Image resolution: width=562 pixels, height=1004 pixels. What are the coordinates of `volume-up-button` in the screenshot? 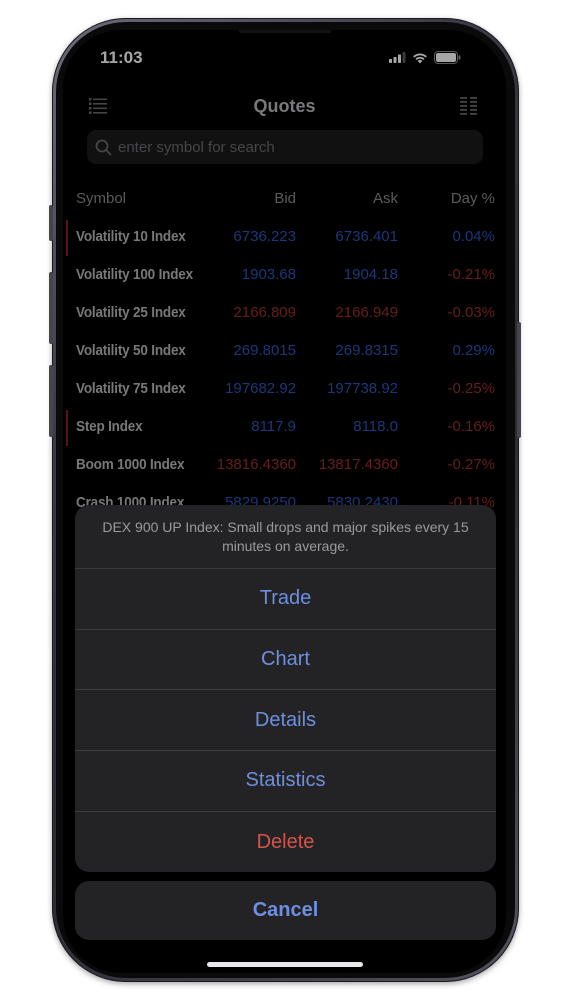 It's located at (51, 308).